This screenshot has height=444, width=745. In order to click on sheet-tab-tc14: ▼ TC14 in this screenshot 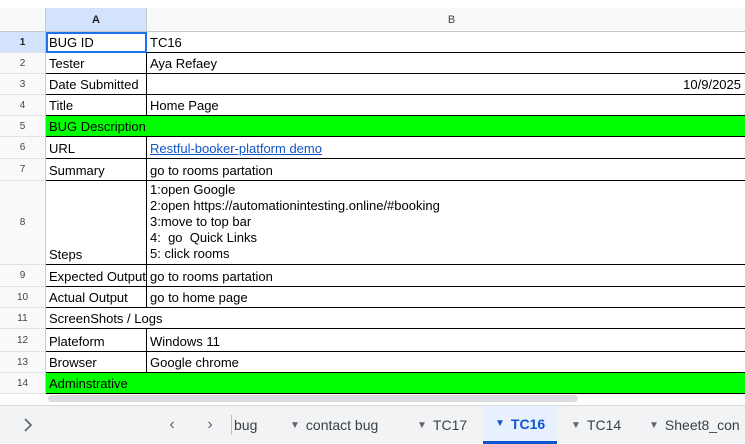, I will do `click(596, 425)`.